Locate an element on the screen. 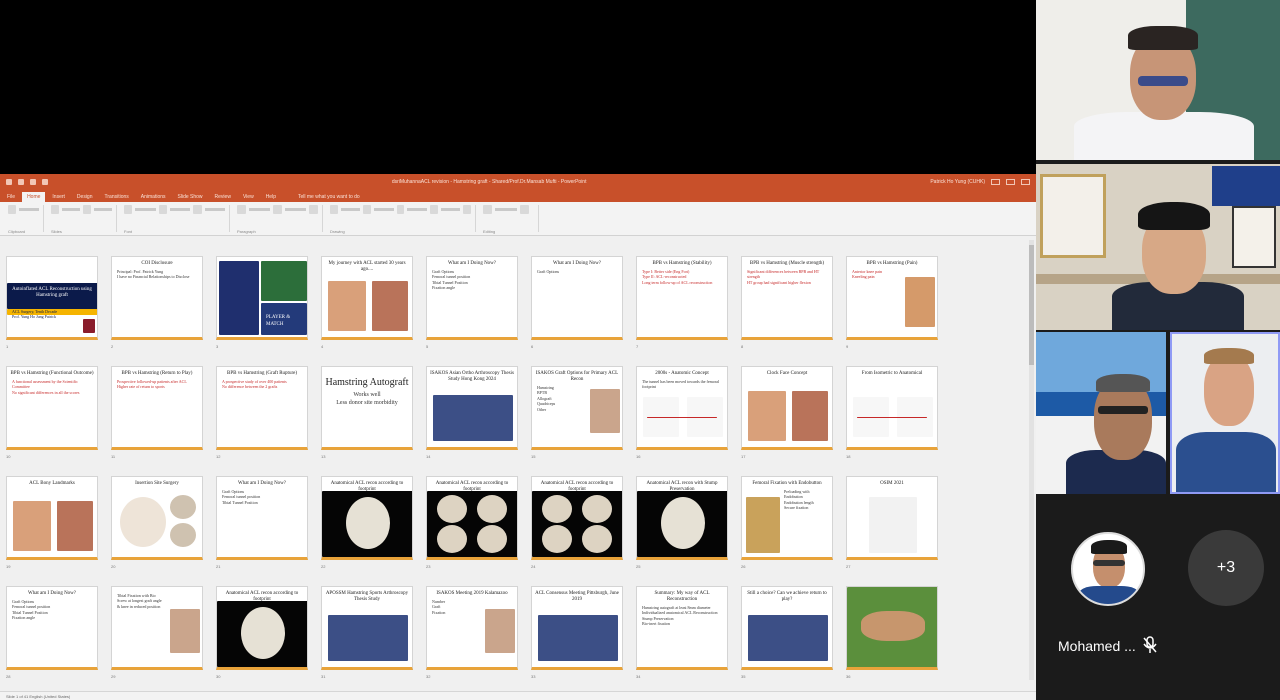  autosave-icon is located at coordinates (9, 182).